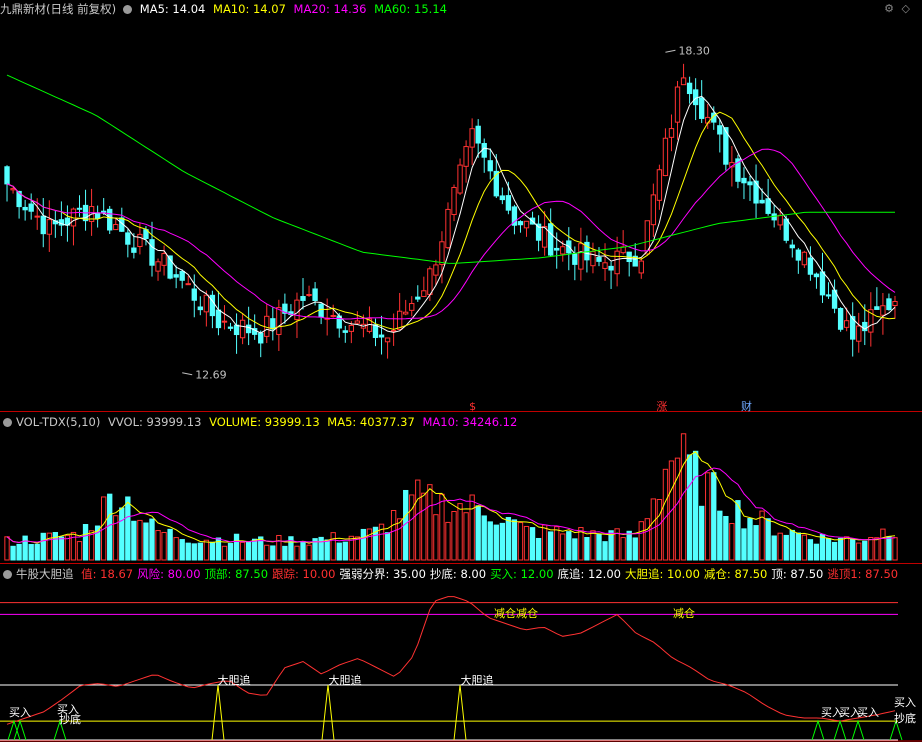 The image size is (922, 742). What do you see at coordinates (905, 718) in the screenshot?
I see `signal-label: 抄底` at bounding box center [905, 718].